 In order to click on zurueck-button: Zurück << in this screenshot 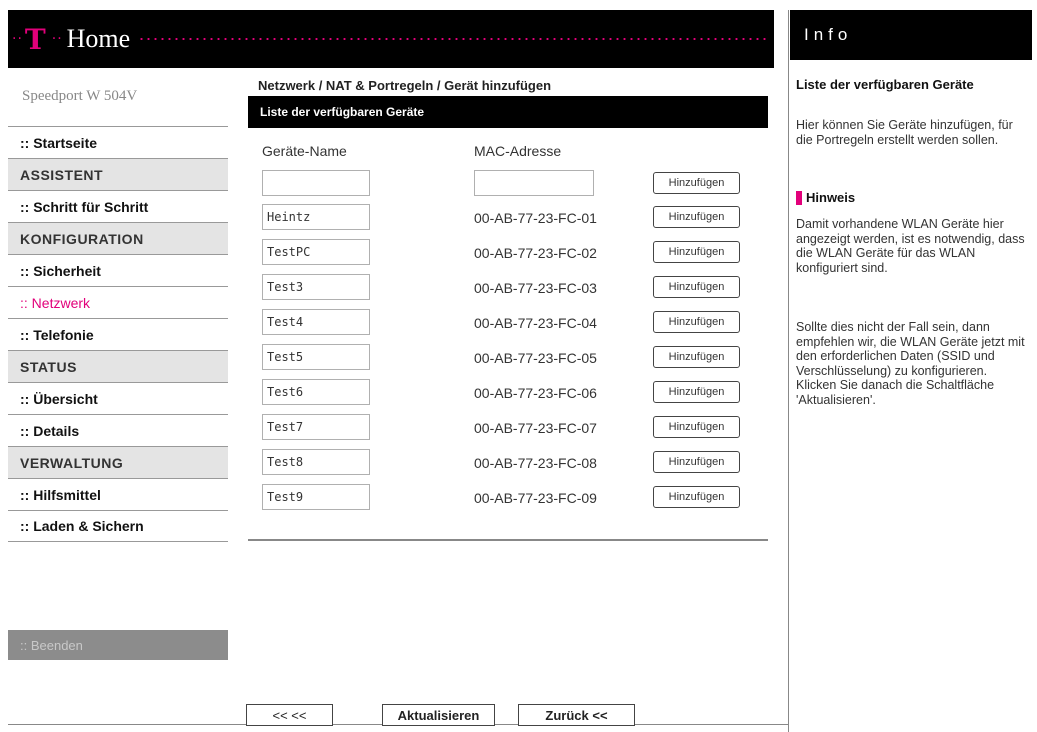, I will do `click(576, 715)`.